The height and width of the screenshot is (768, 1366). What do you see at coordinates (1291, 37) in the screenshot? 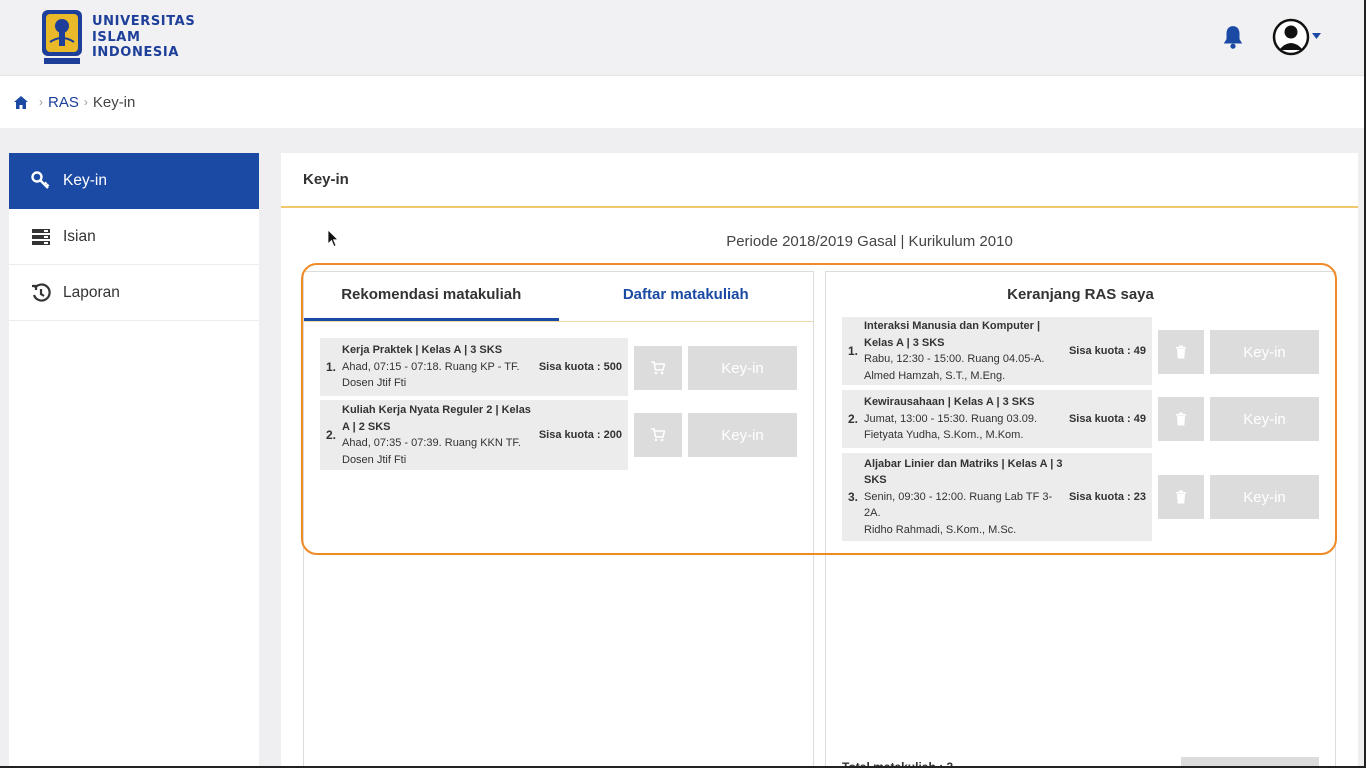
I see `user-avatar-icon` at bounding box center [1291, 37].